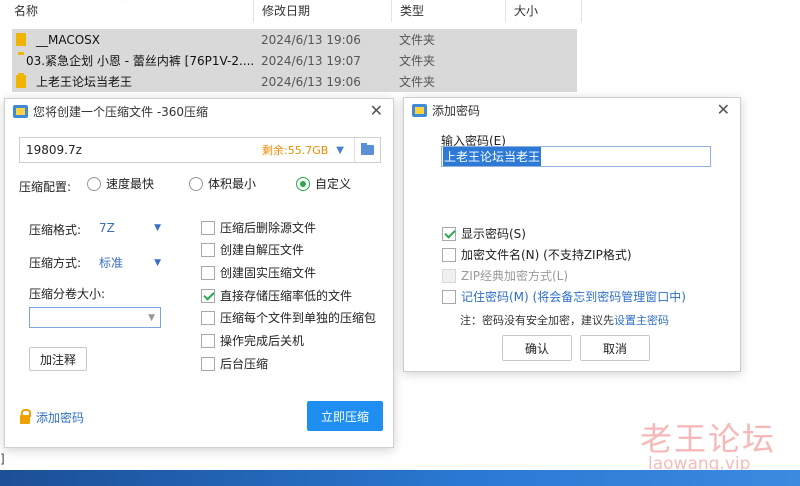  I want to click on option-shutdown: 操作完成后关机, so click(252, 340).